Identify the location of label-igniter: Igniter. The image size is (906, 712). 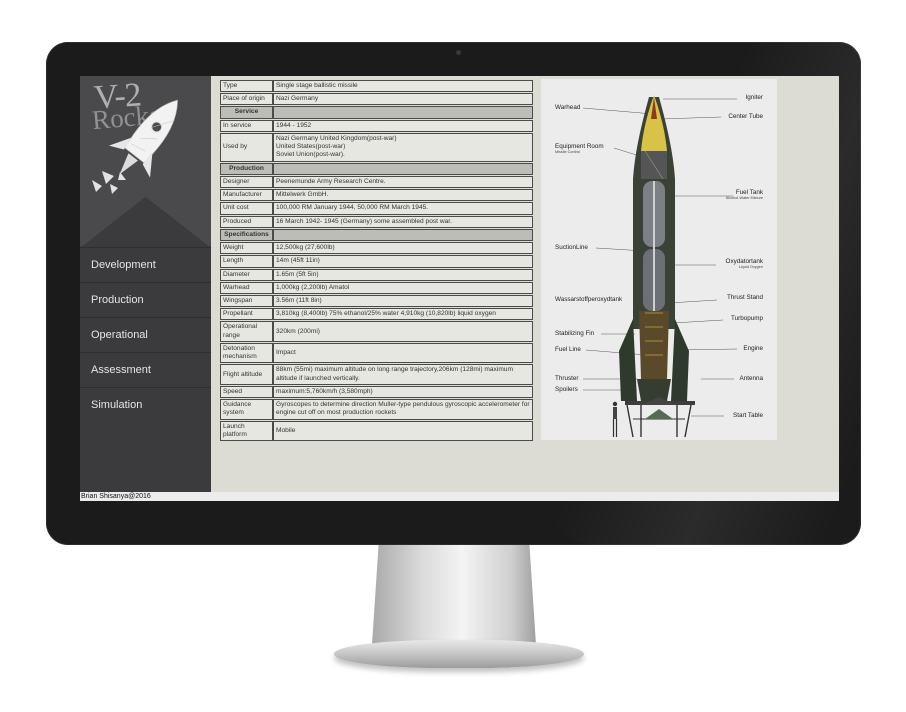
(754, 97).